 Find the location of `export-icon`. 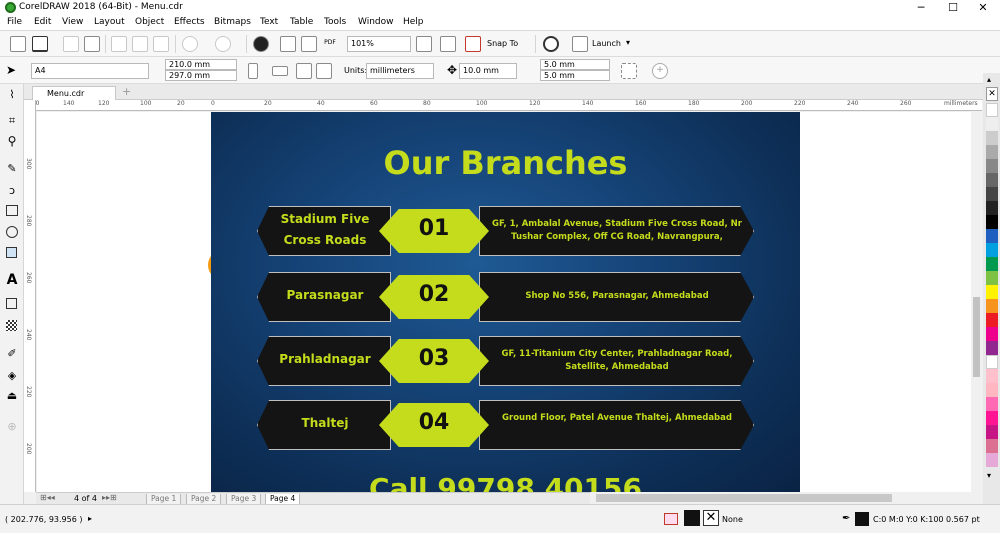

export-icon is located at coordinates (309, 44).